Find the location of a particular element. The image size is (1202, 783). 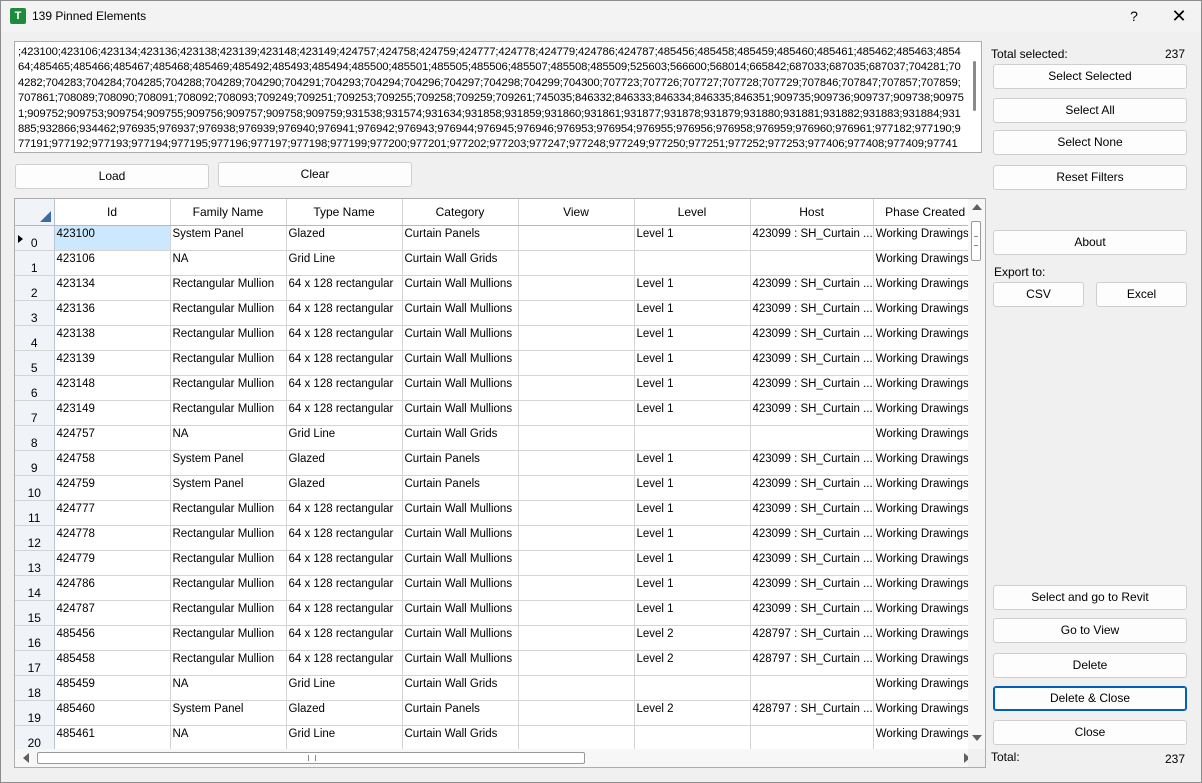

row-header: 16 is located at coordinates (35, 638).